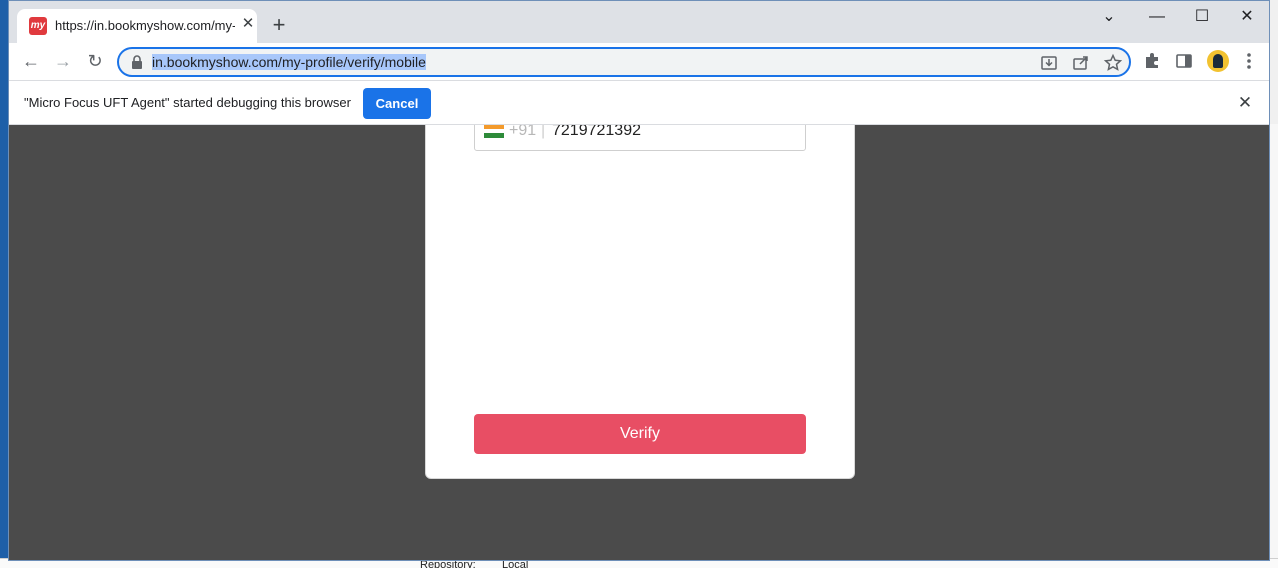 Image resolution: width=1278 pixels, height=568 pixels. What do you see at coordinates (137, 62) in the screenshot?
I see `lock-icon` at bounding box center [137, 62].